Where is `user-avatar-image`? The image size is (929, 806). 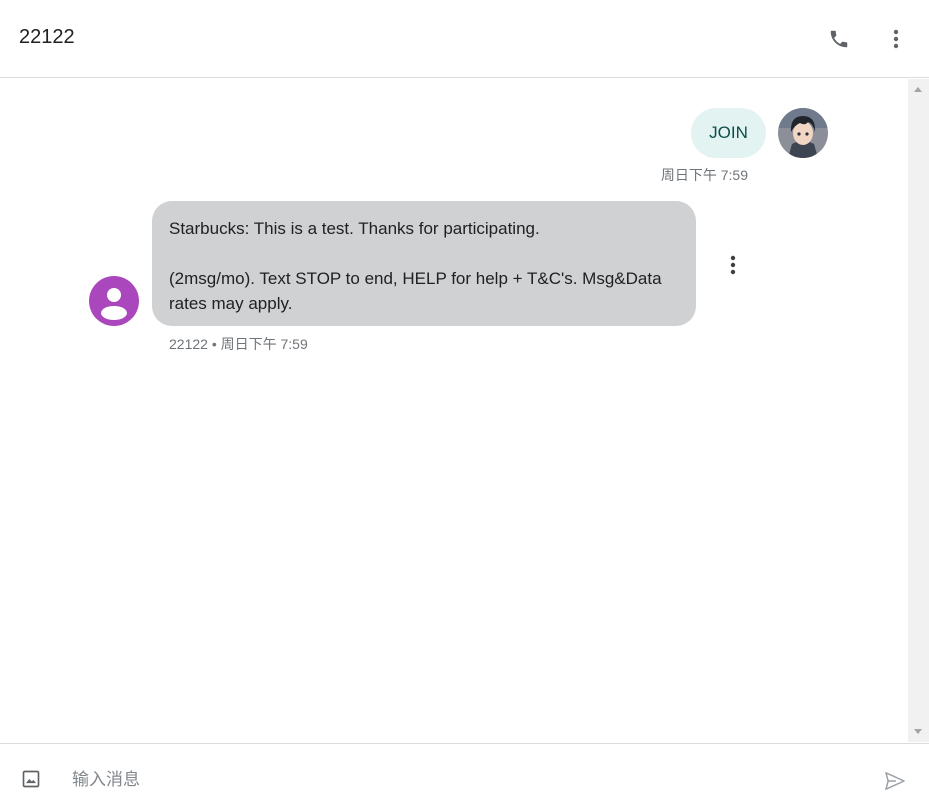
user-avatar-image is located at coordinates (803, 133).